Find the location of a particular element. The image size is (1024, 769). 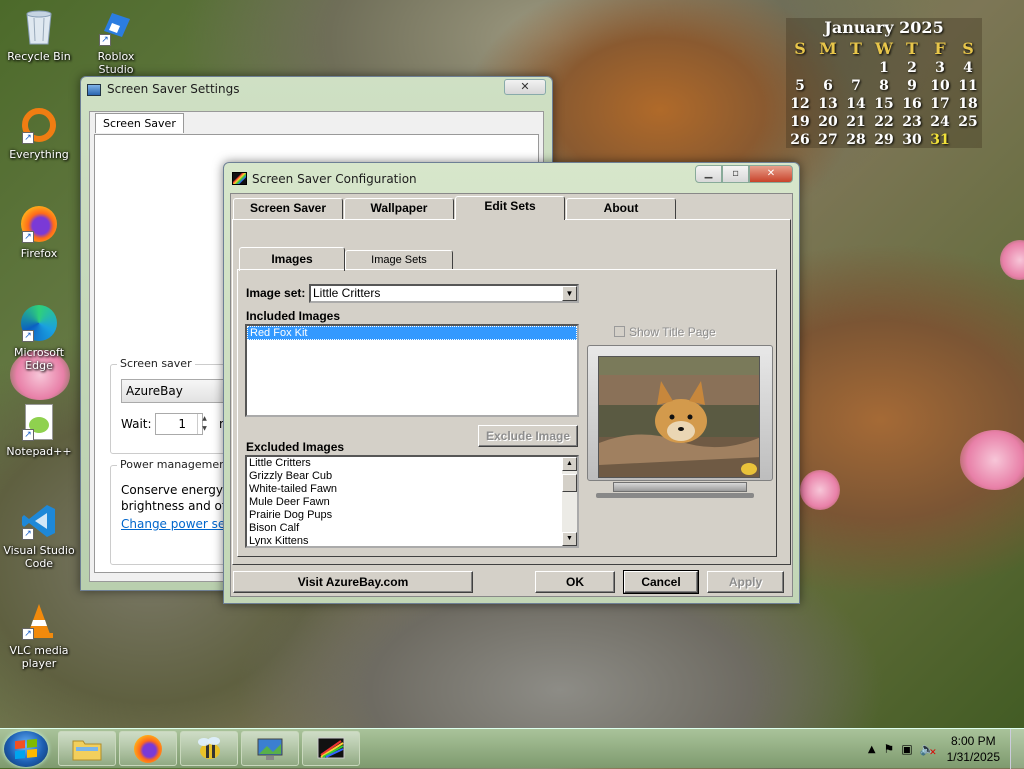

folder-icon is located at coordinates (87, 750).